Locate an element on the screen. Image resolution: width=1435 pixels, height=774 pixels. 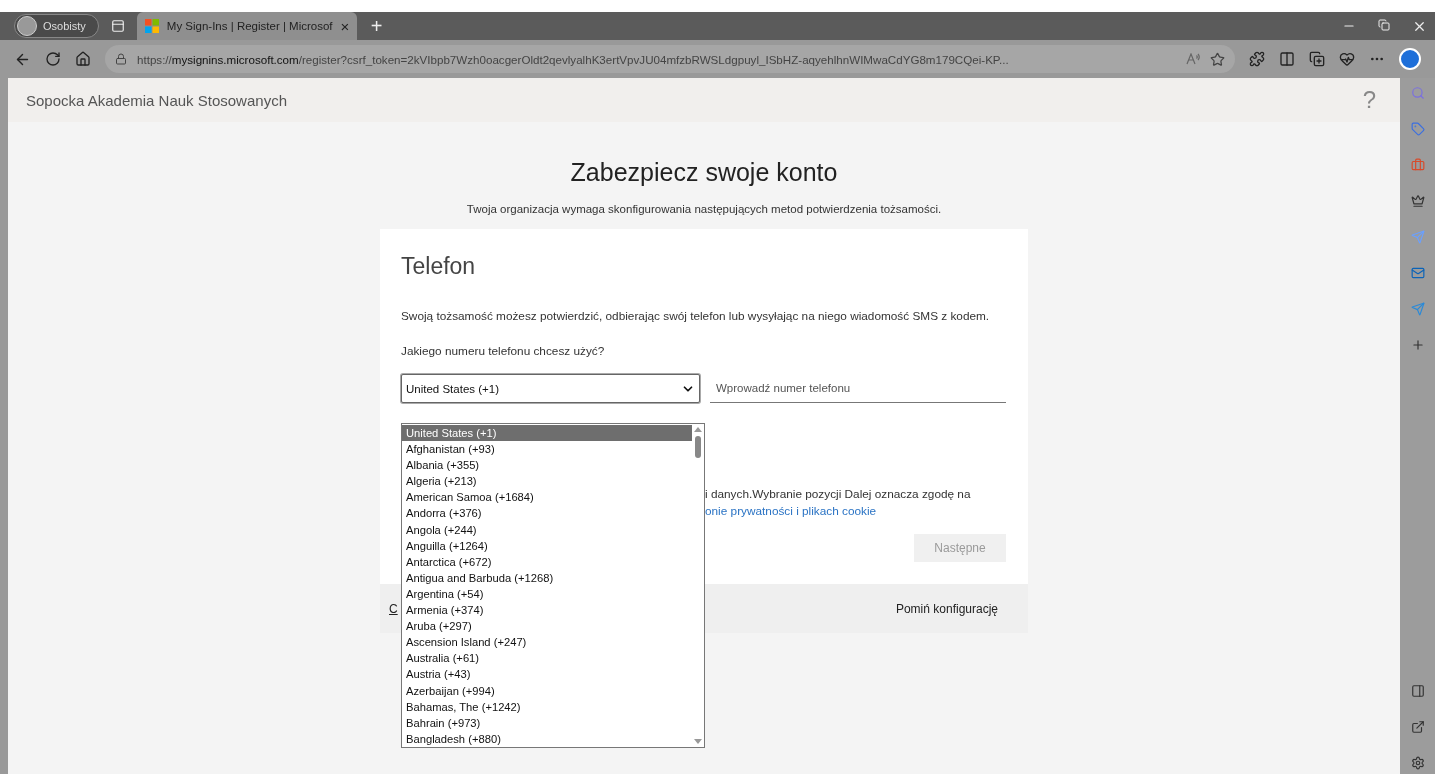
external-link-icon is located at coordinates (1417, 727).